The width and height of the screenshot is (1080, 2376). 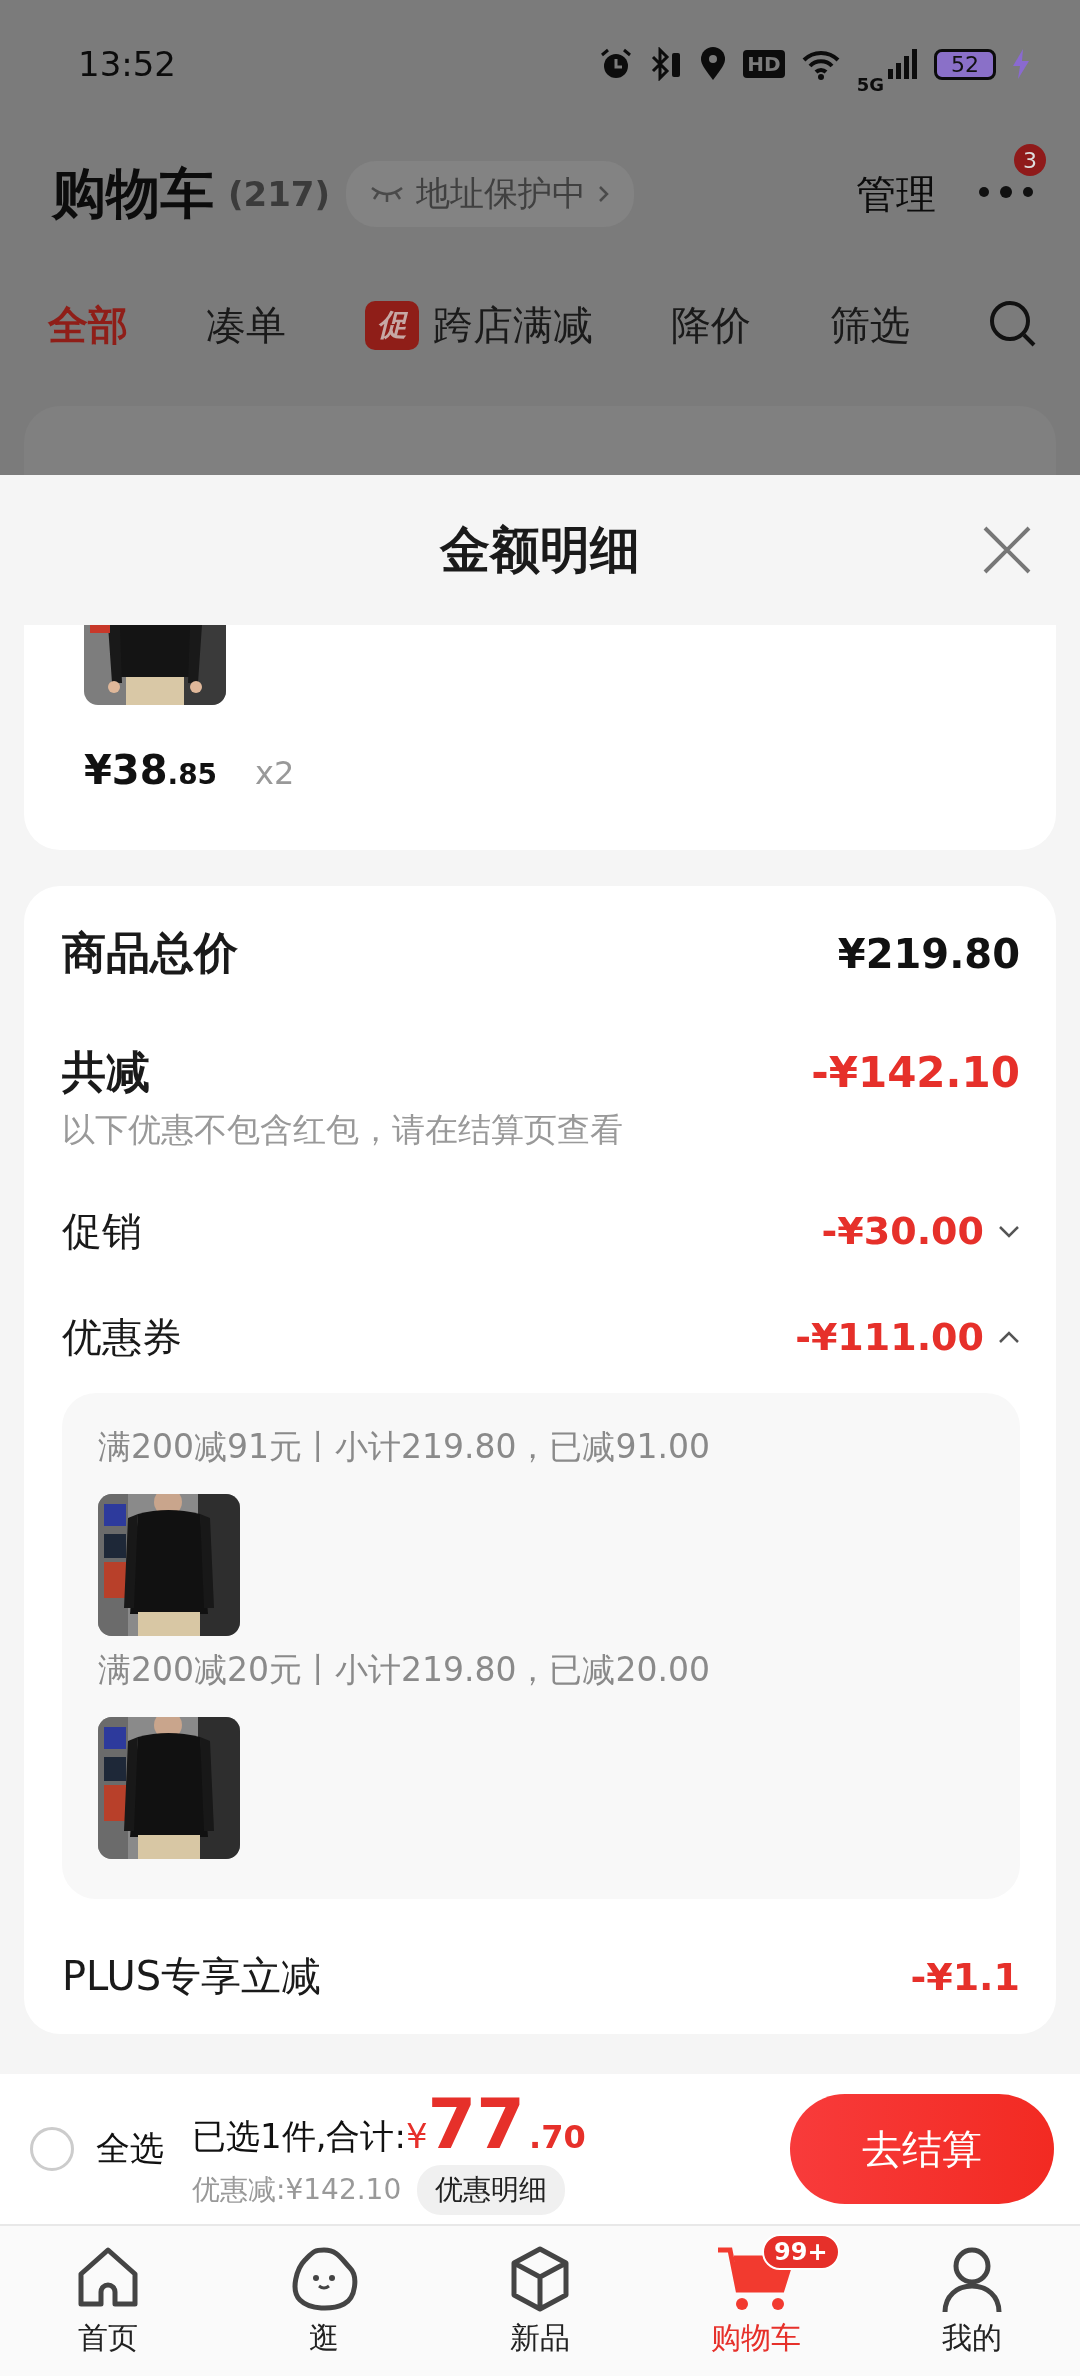 What do you see at coordinates (922, 2149) in the screenshot?
I see `checkout-button: 去结算` at bounding box center [922, 2149].